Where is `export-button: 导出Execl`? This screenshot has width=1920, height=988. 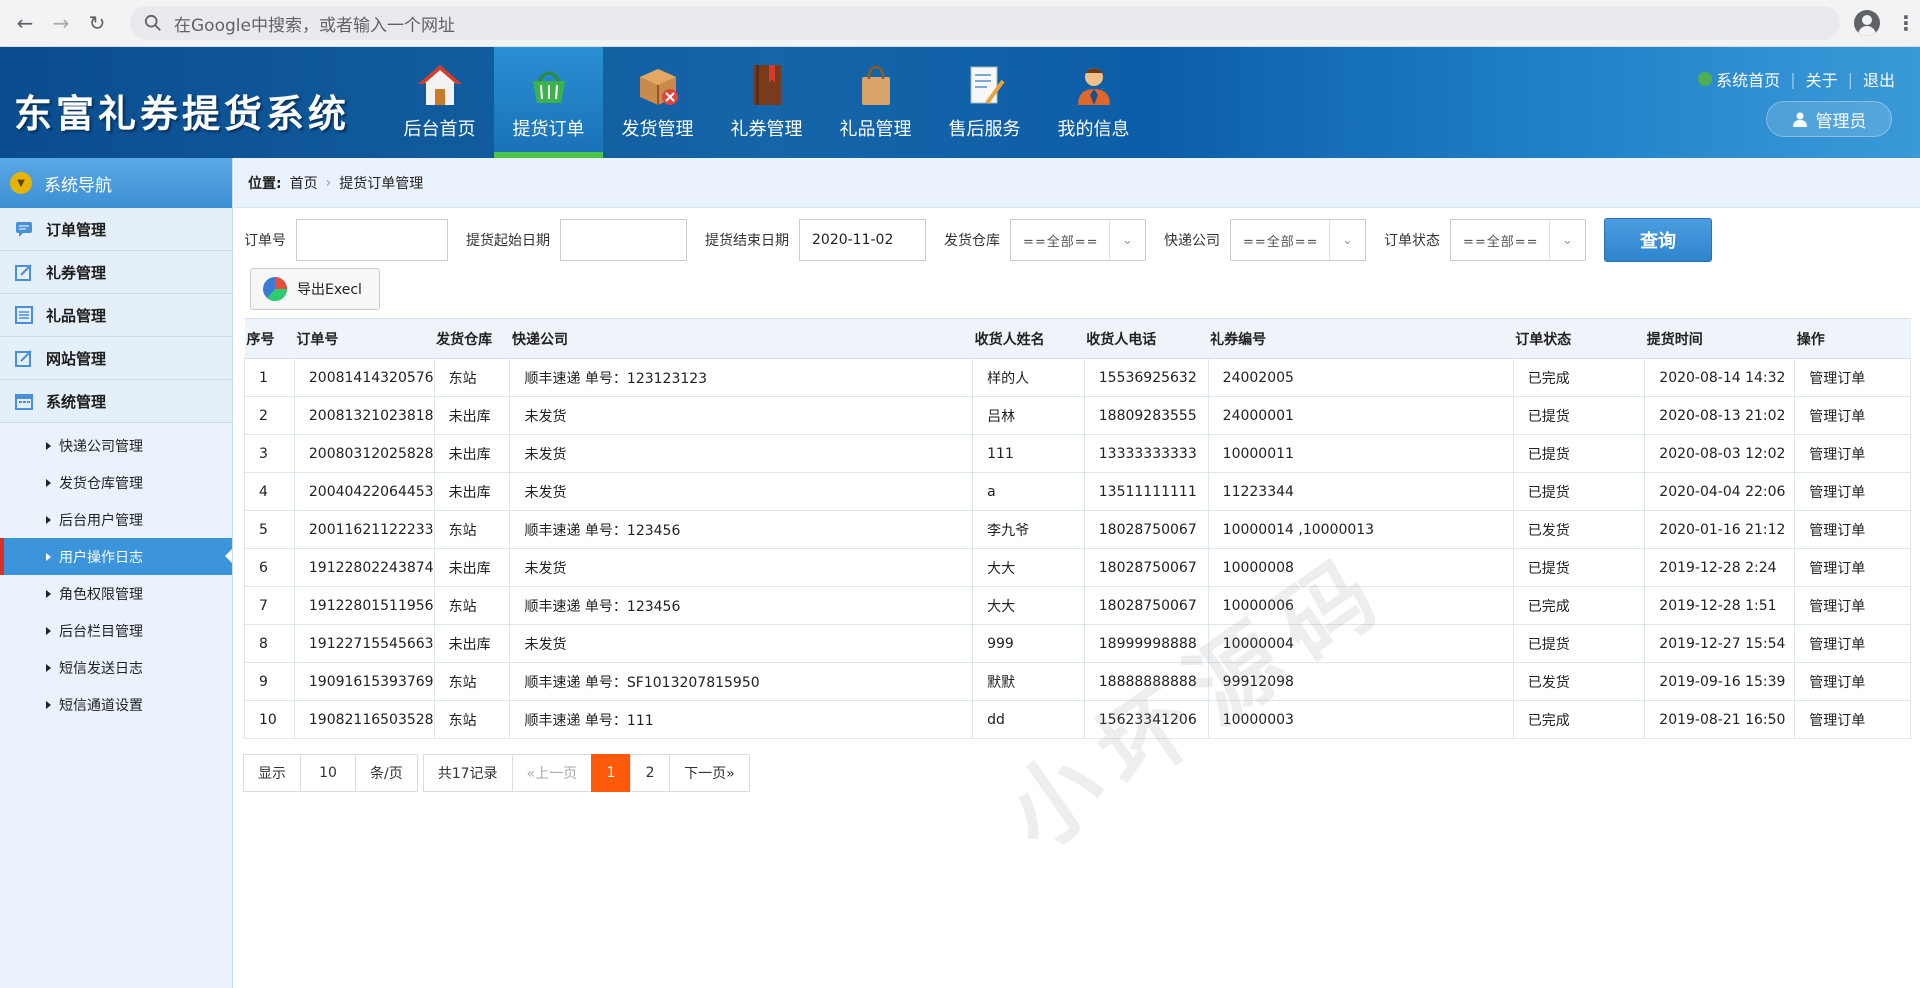
export-button: 导出Execl is located at coordinates (315, 289).